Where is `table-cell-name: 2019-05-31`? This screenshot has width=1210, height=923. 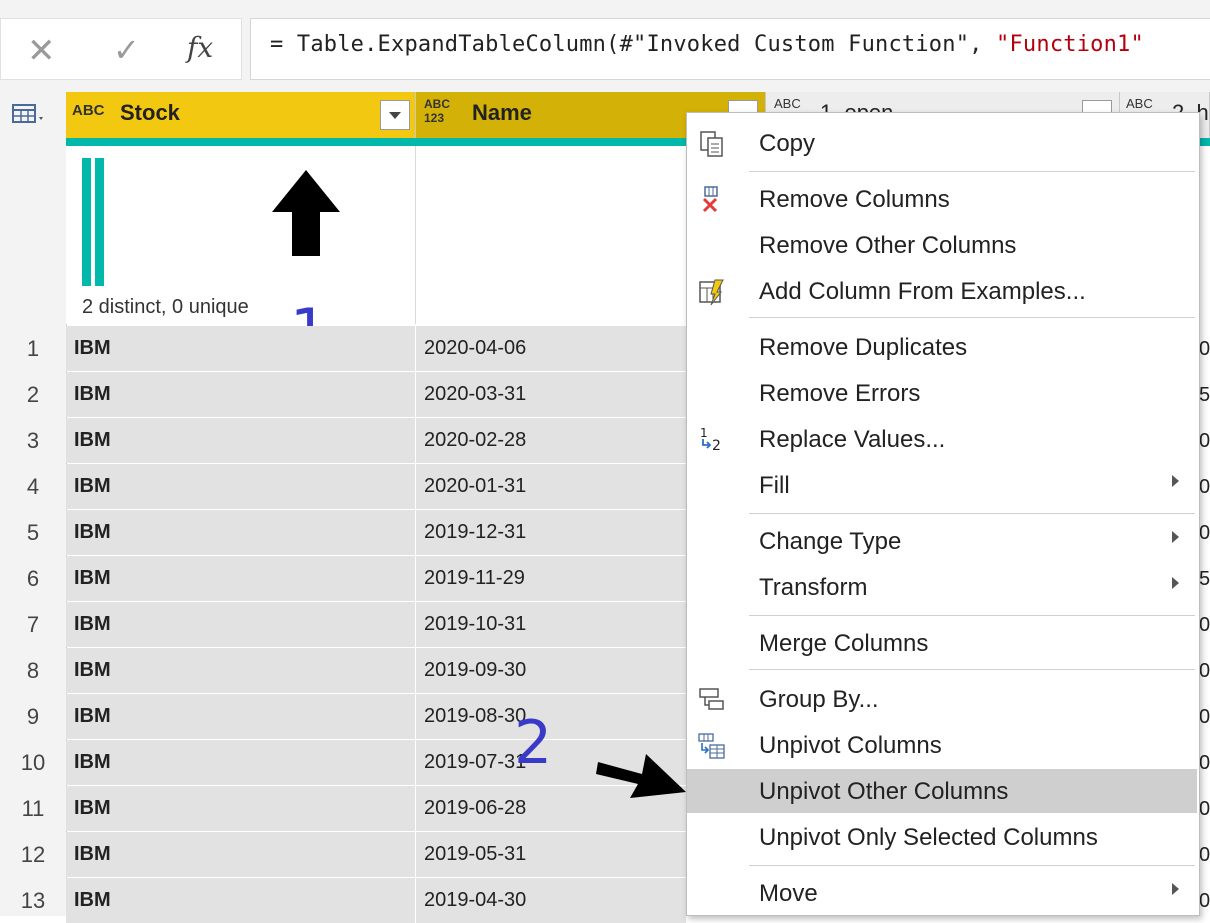
table-cell-name: 2019-05-31 is located at coordinates (551, 854).